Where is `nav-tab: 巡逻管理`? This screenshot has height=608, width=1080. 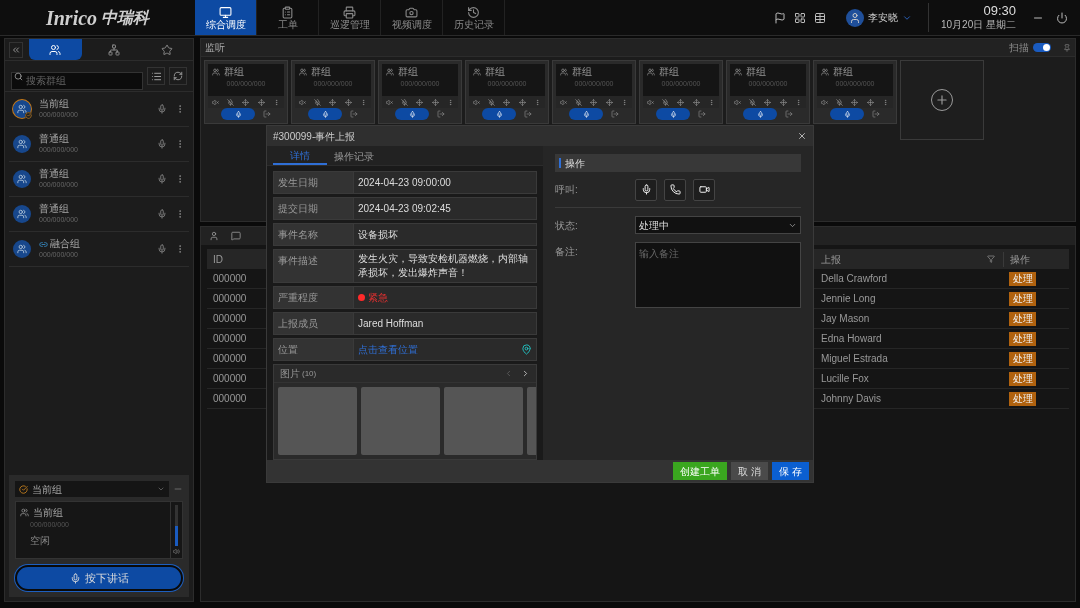 nav-tab: 巡逻管理 is located at coordinates (350, 17).